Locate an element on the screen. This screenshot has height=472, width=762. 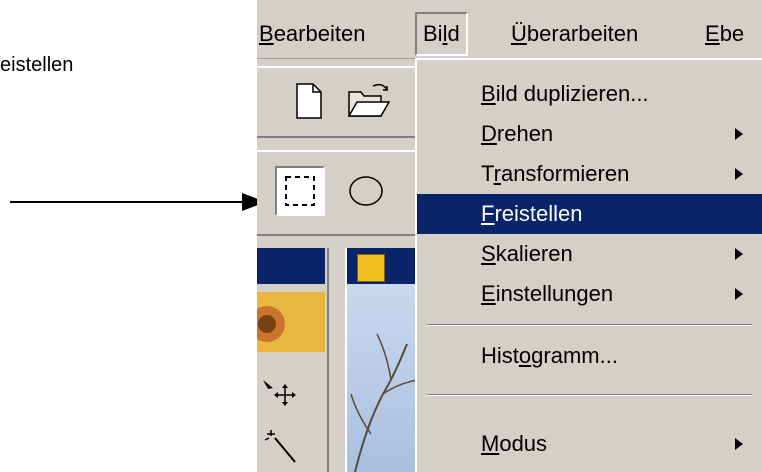
menu-item-bild-duplizieren-mnemonic: B is located at coordinates (488, 93).